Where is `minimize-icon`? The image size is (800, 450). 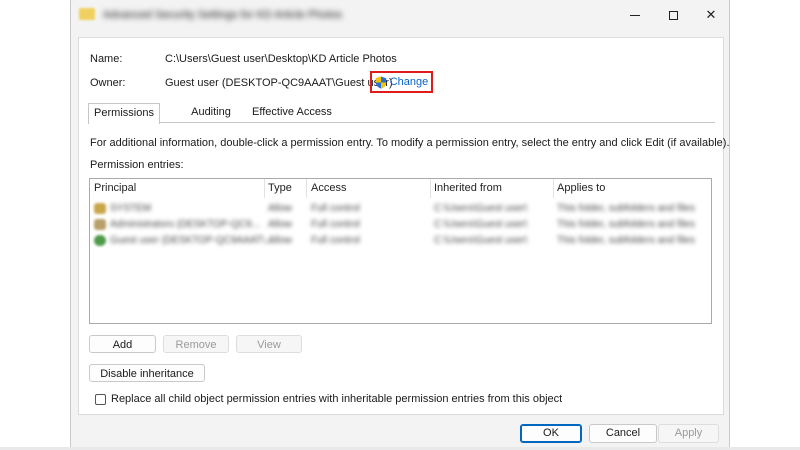 minimize-icon is located at coordinates (635, 15).